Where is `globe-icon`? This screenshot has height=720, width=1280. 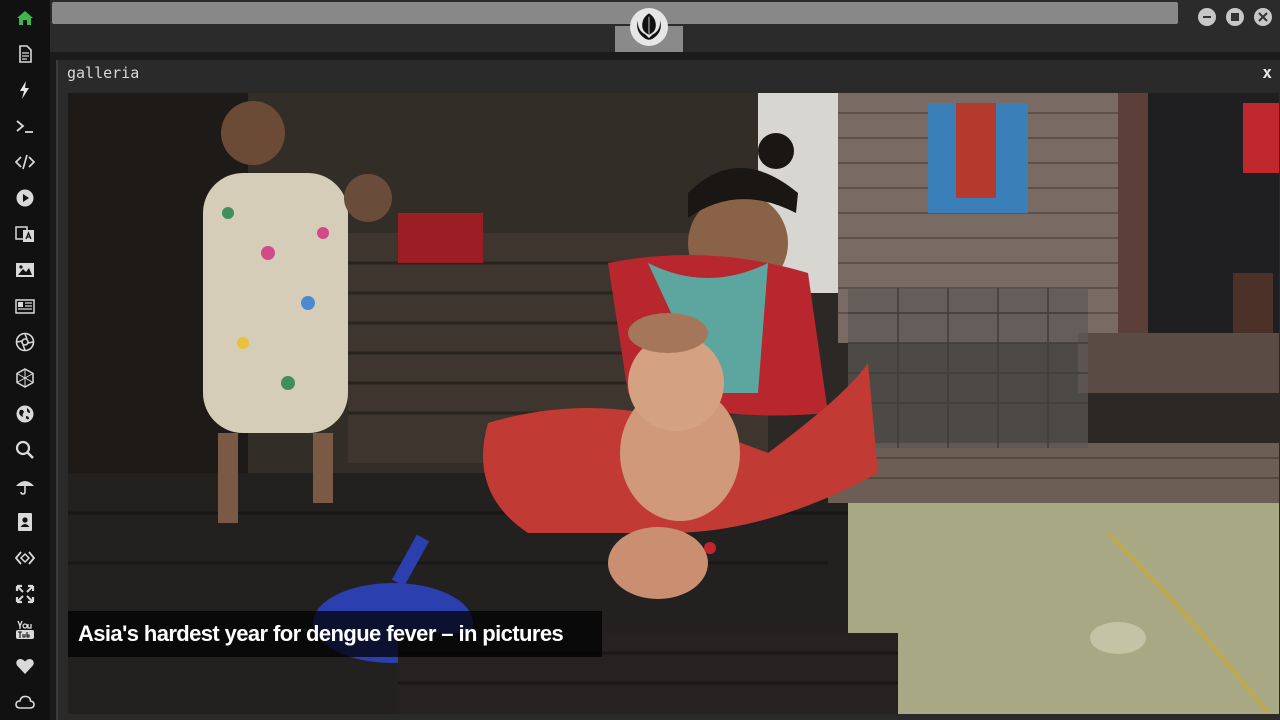 globe-icon is located at coordinates (25, 414).